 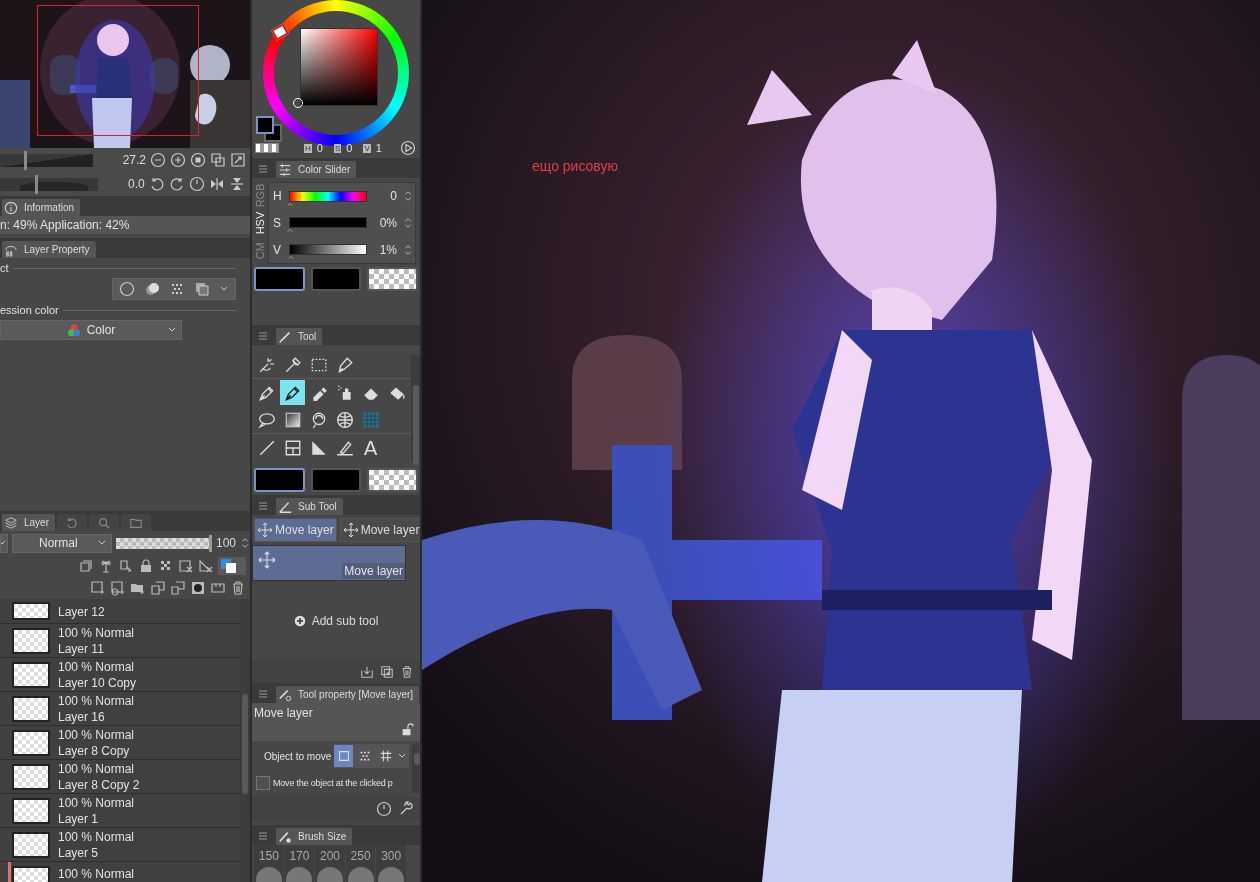 I want to click on layer-row: 100 % Normal Layer 5, so click(x=120, y=845).